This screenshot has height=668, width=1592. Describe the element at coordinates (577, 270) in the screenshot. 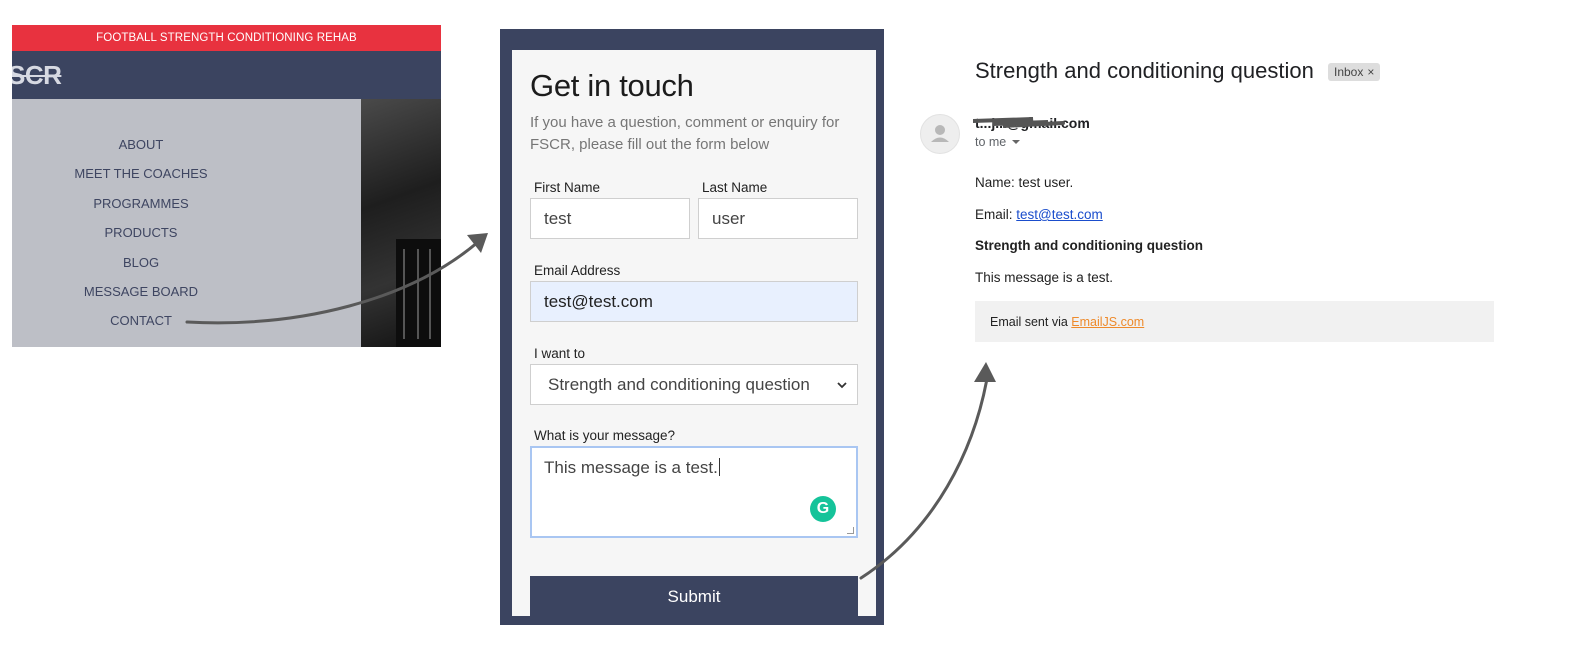

I see `email-label: Email Address` at that location.